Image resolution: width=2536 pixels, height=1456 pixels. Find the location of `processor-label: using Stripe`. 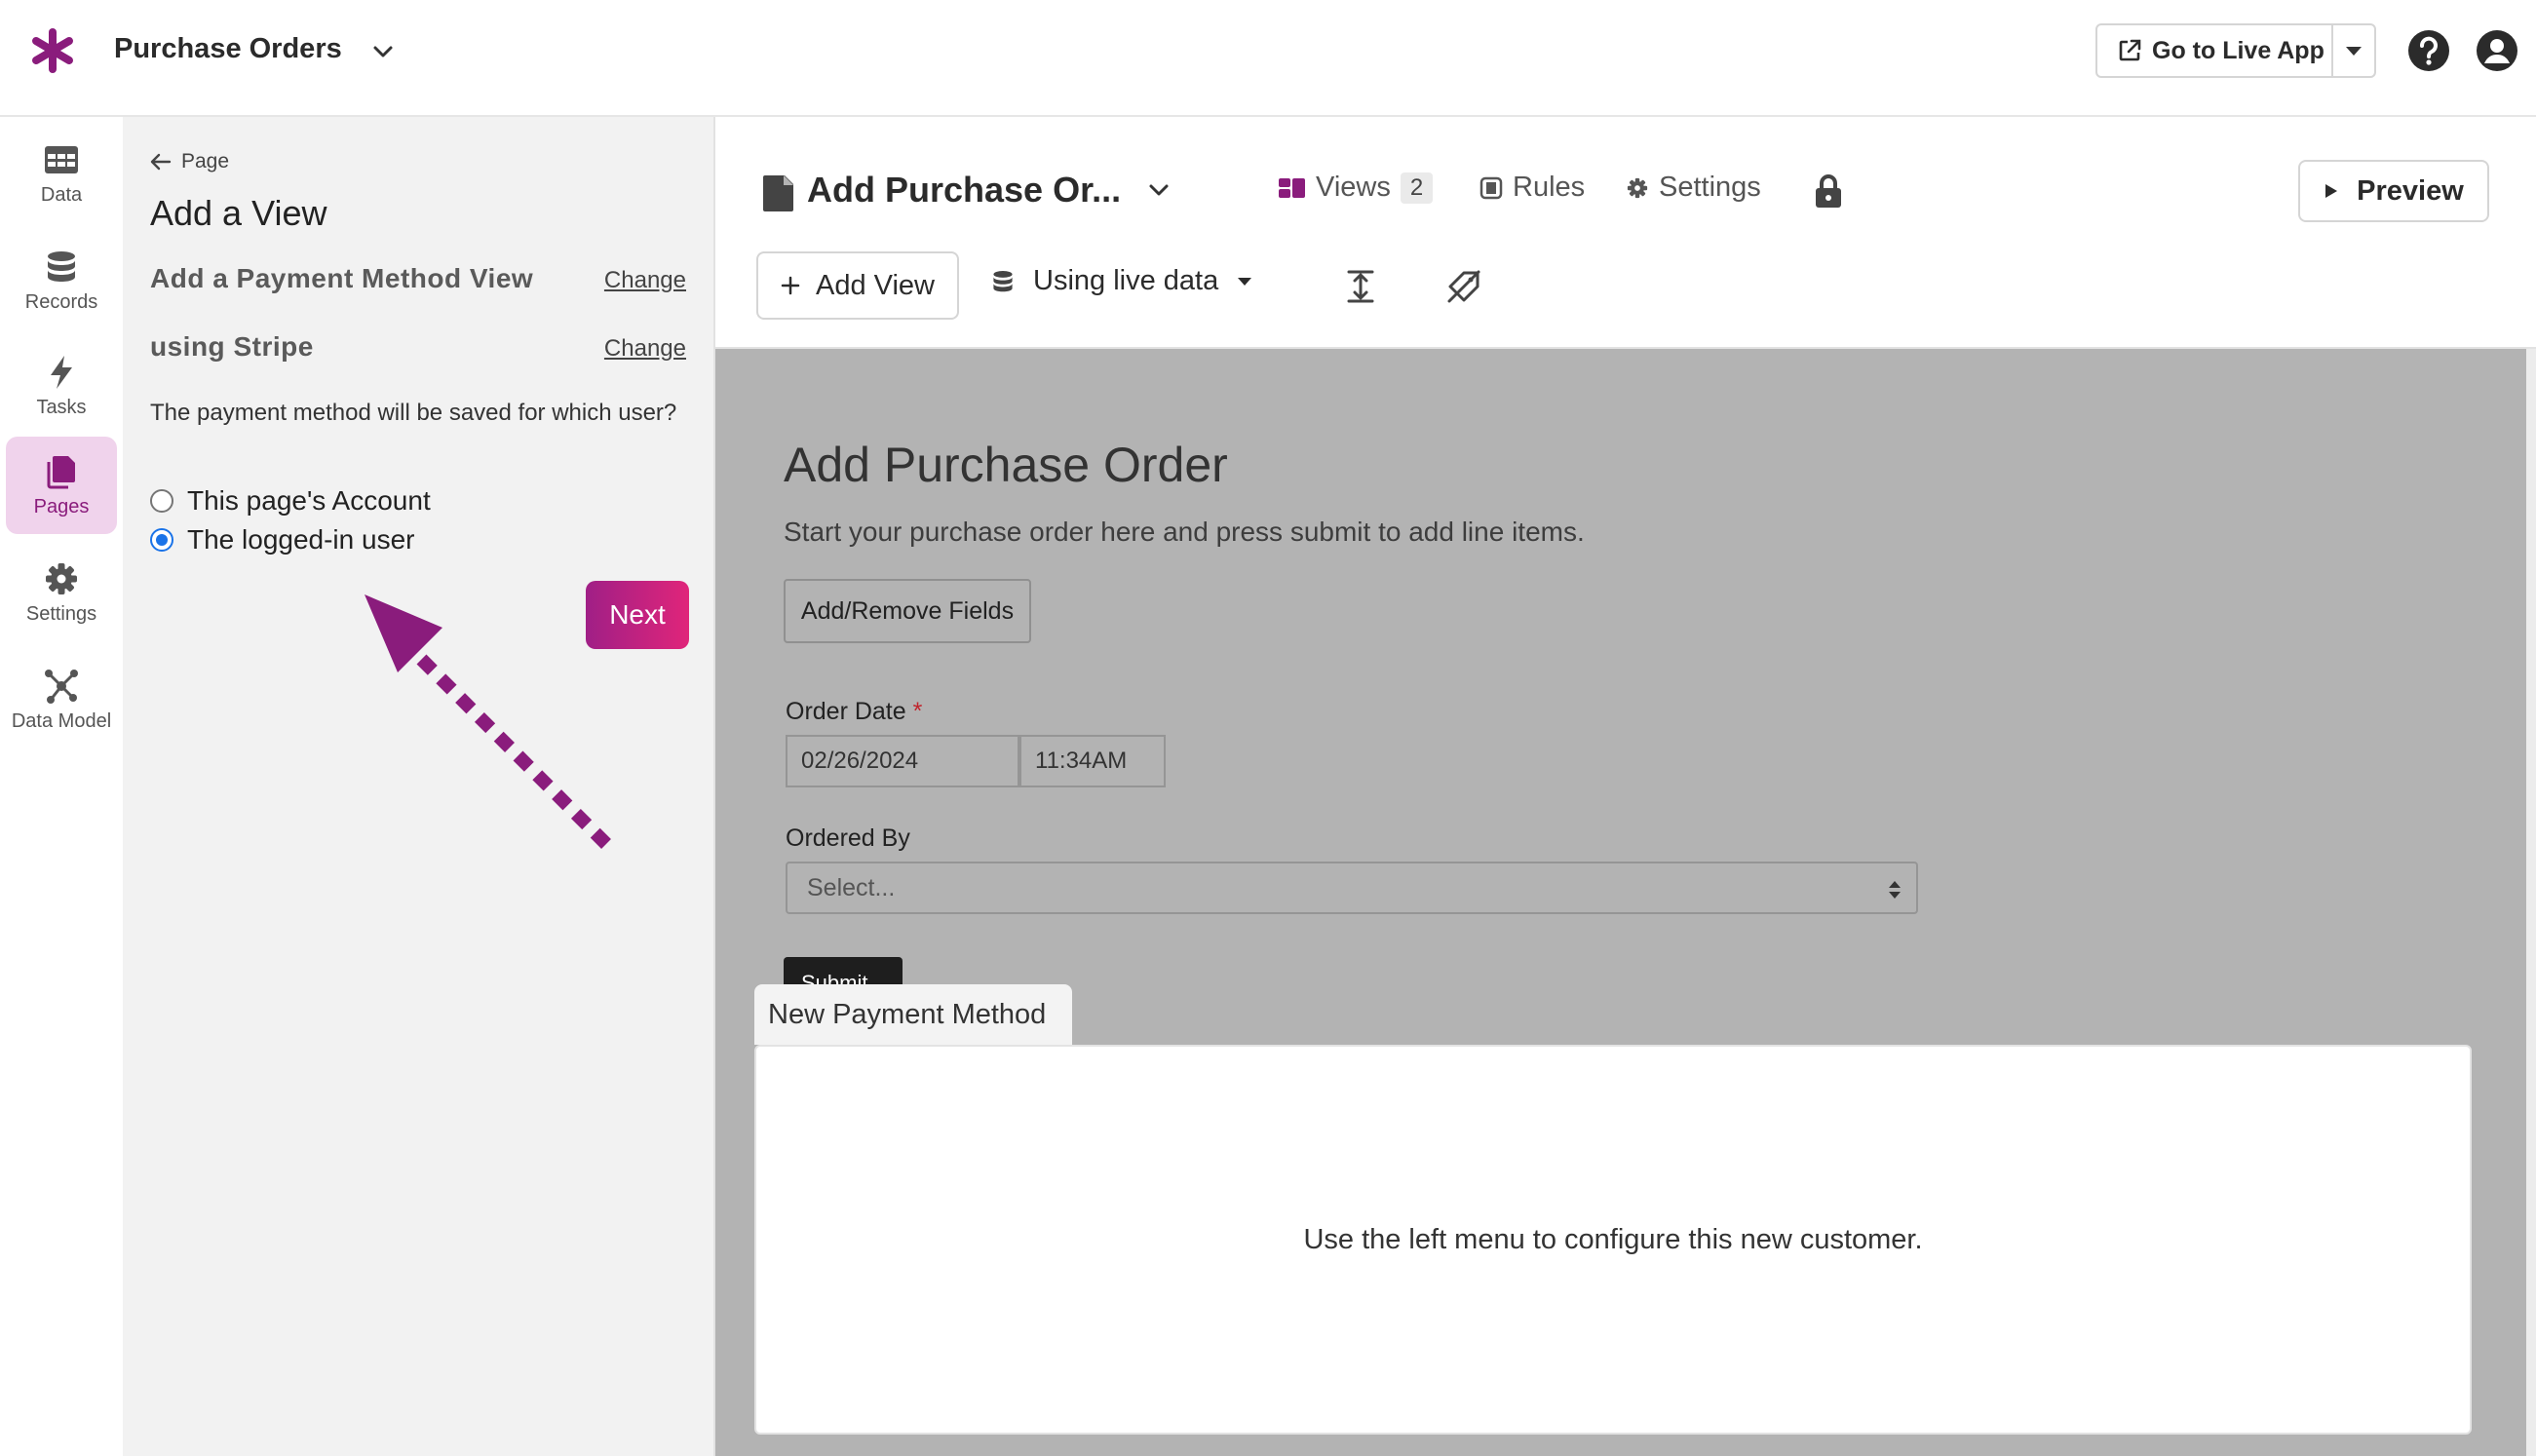

processor-label: using Stripe is located at coordinates (232, 346).